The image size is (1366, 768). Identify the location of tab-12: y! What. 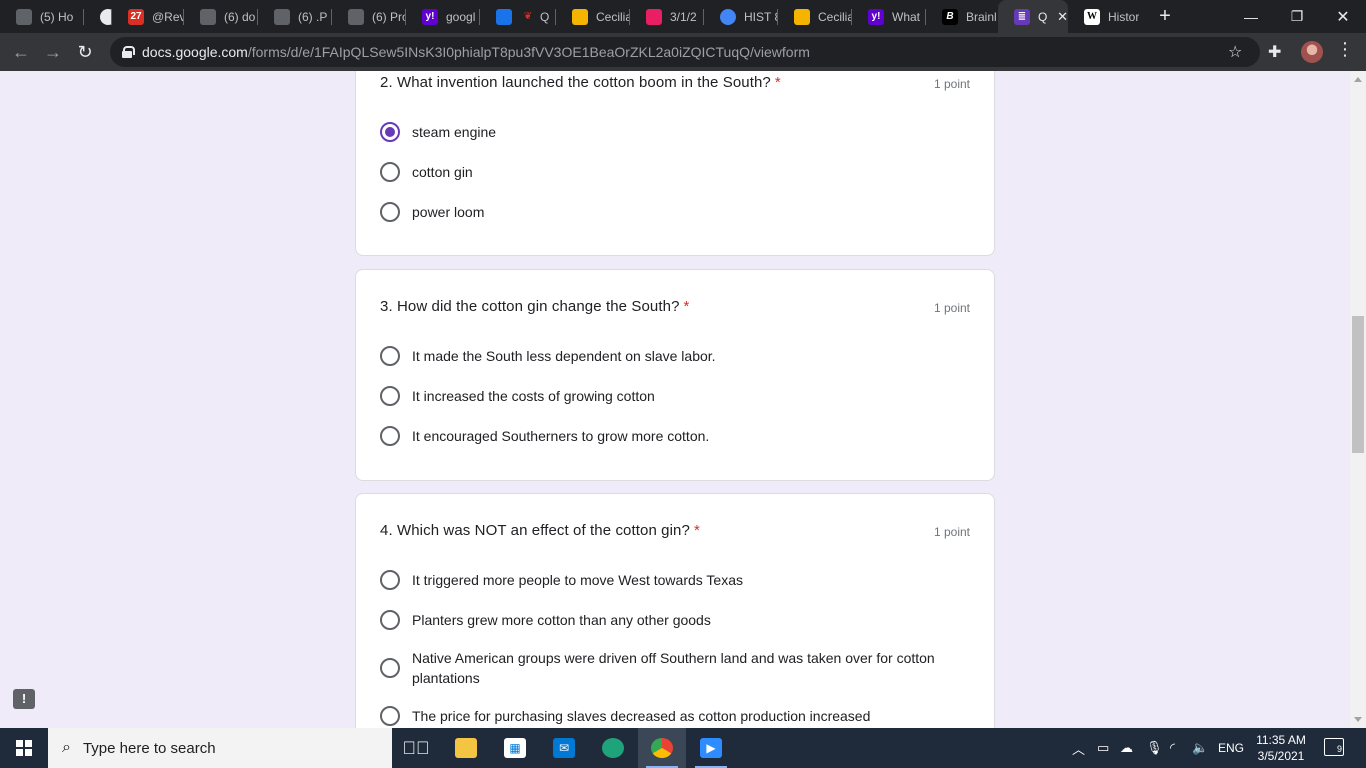
(889, 16).